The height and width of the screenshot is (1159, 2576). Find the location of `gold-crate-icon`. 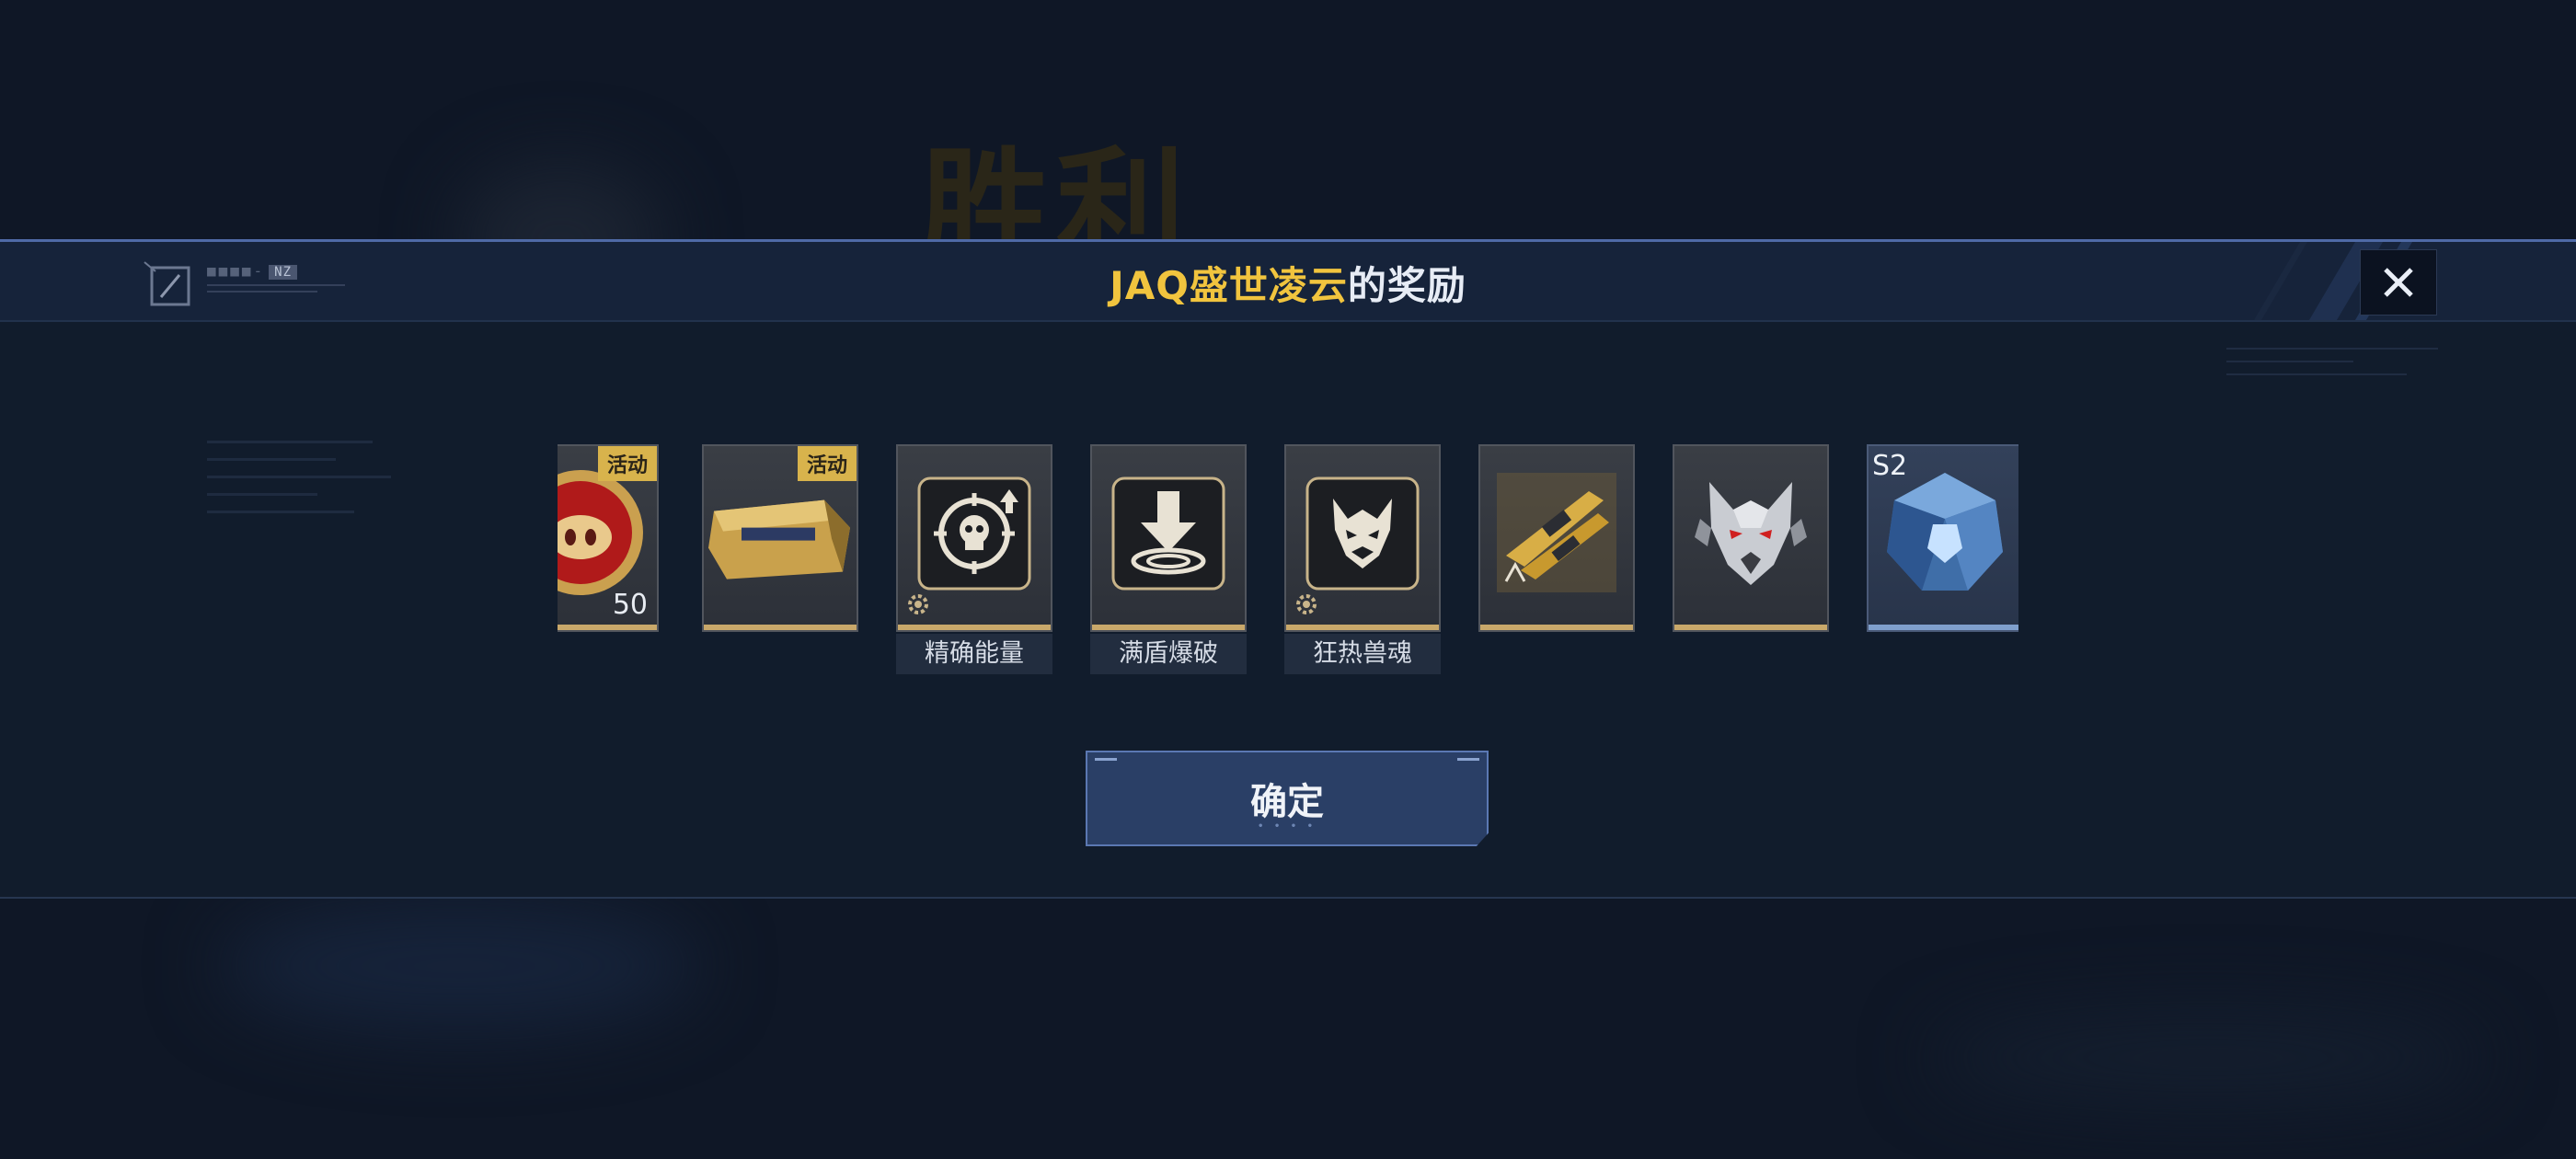

gold-crate-icon is located at coordinates (779, 539).